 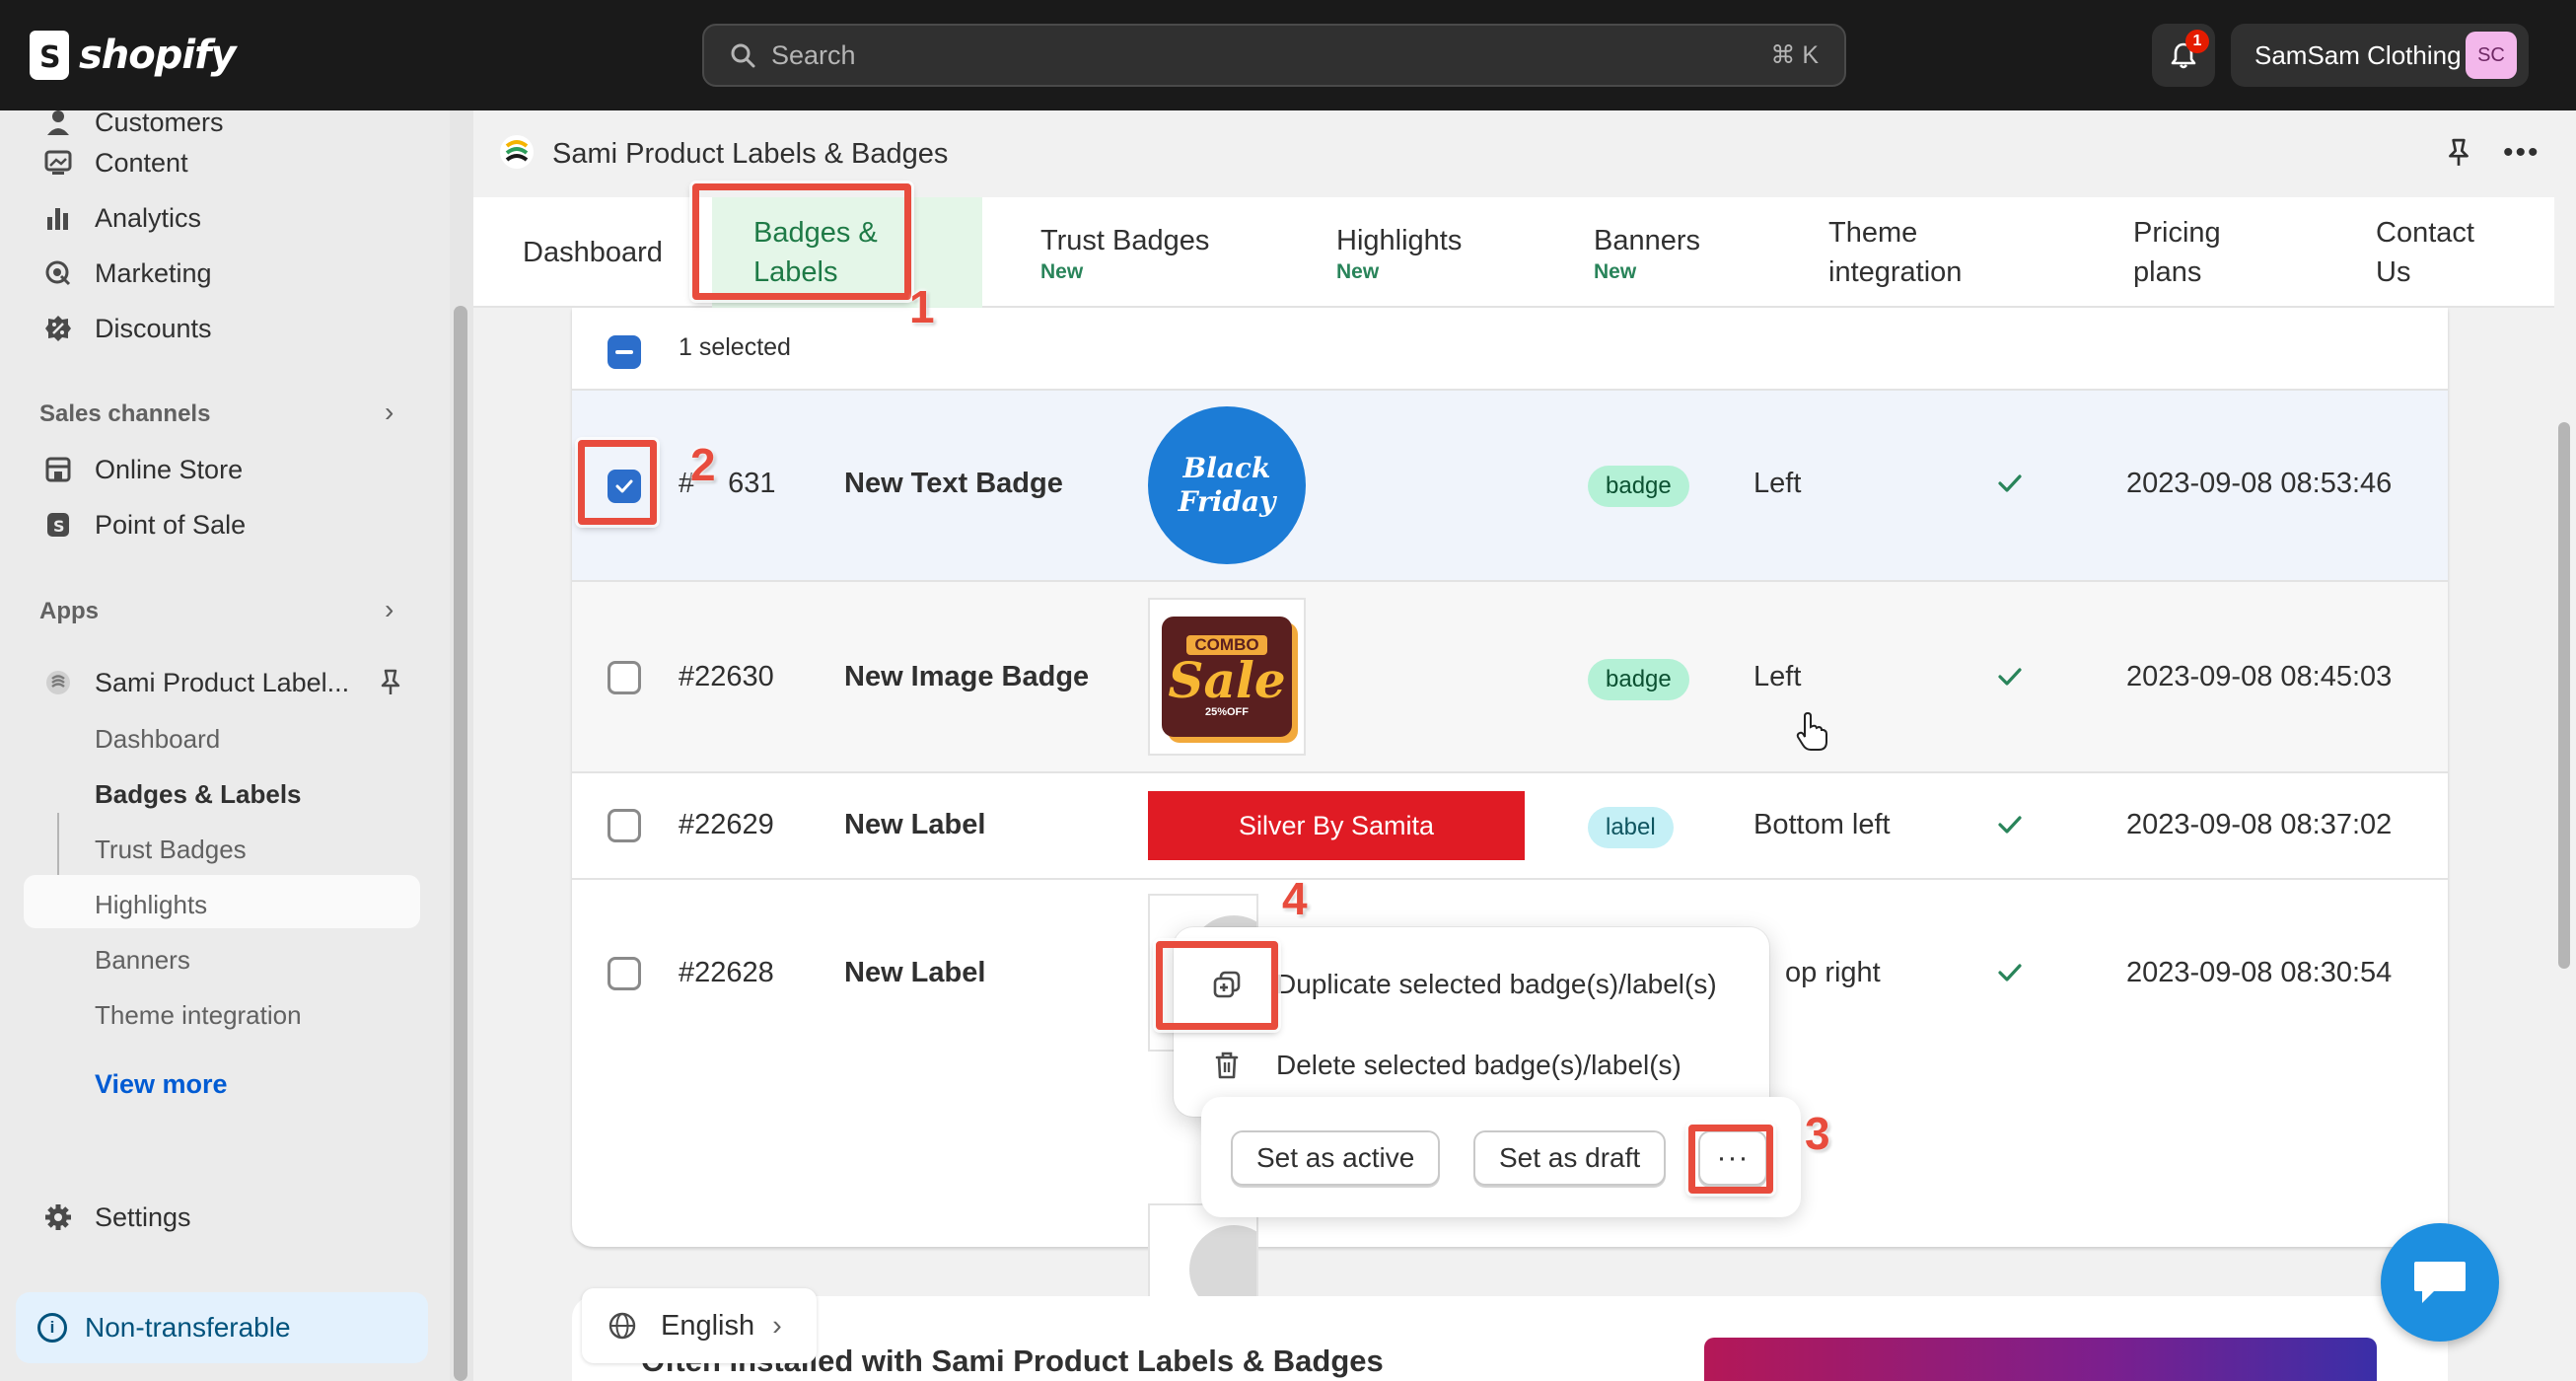 What do you see at coordinates (222, 273) in the screenshot?
I see `sidebar-item-marketing: Marketing` at bounding box center [222, 273].